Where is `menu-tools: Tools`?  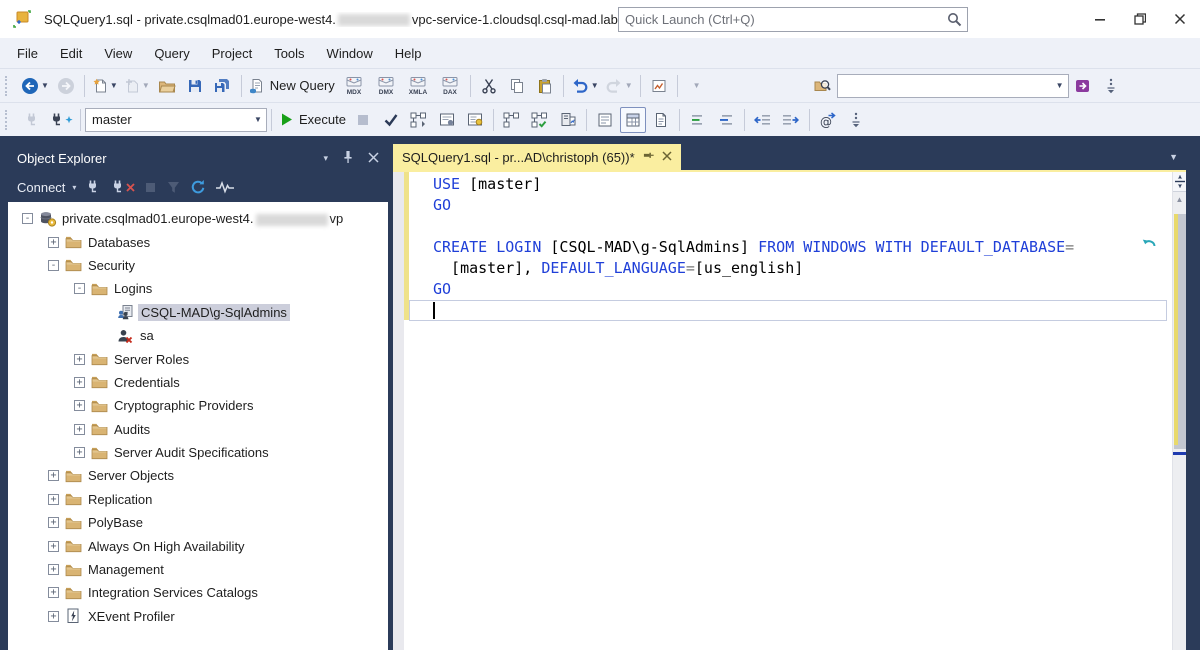 menu-tools: Tools is located at coordinates (289, 53).